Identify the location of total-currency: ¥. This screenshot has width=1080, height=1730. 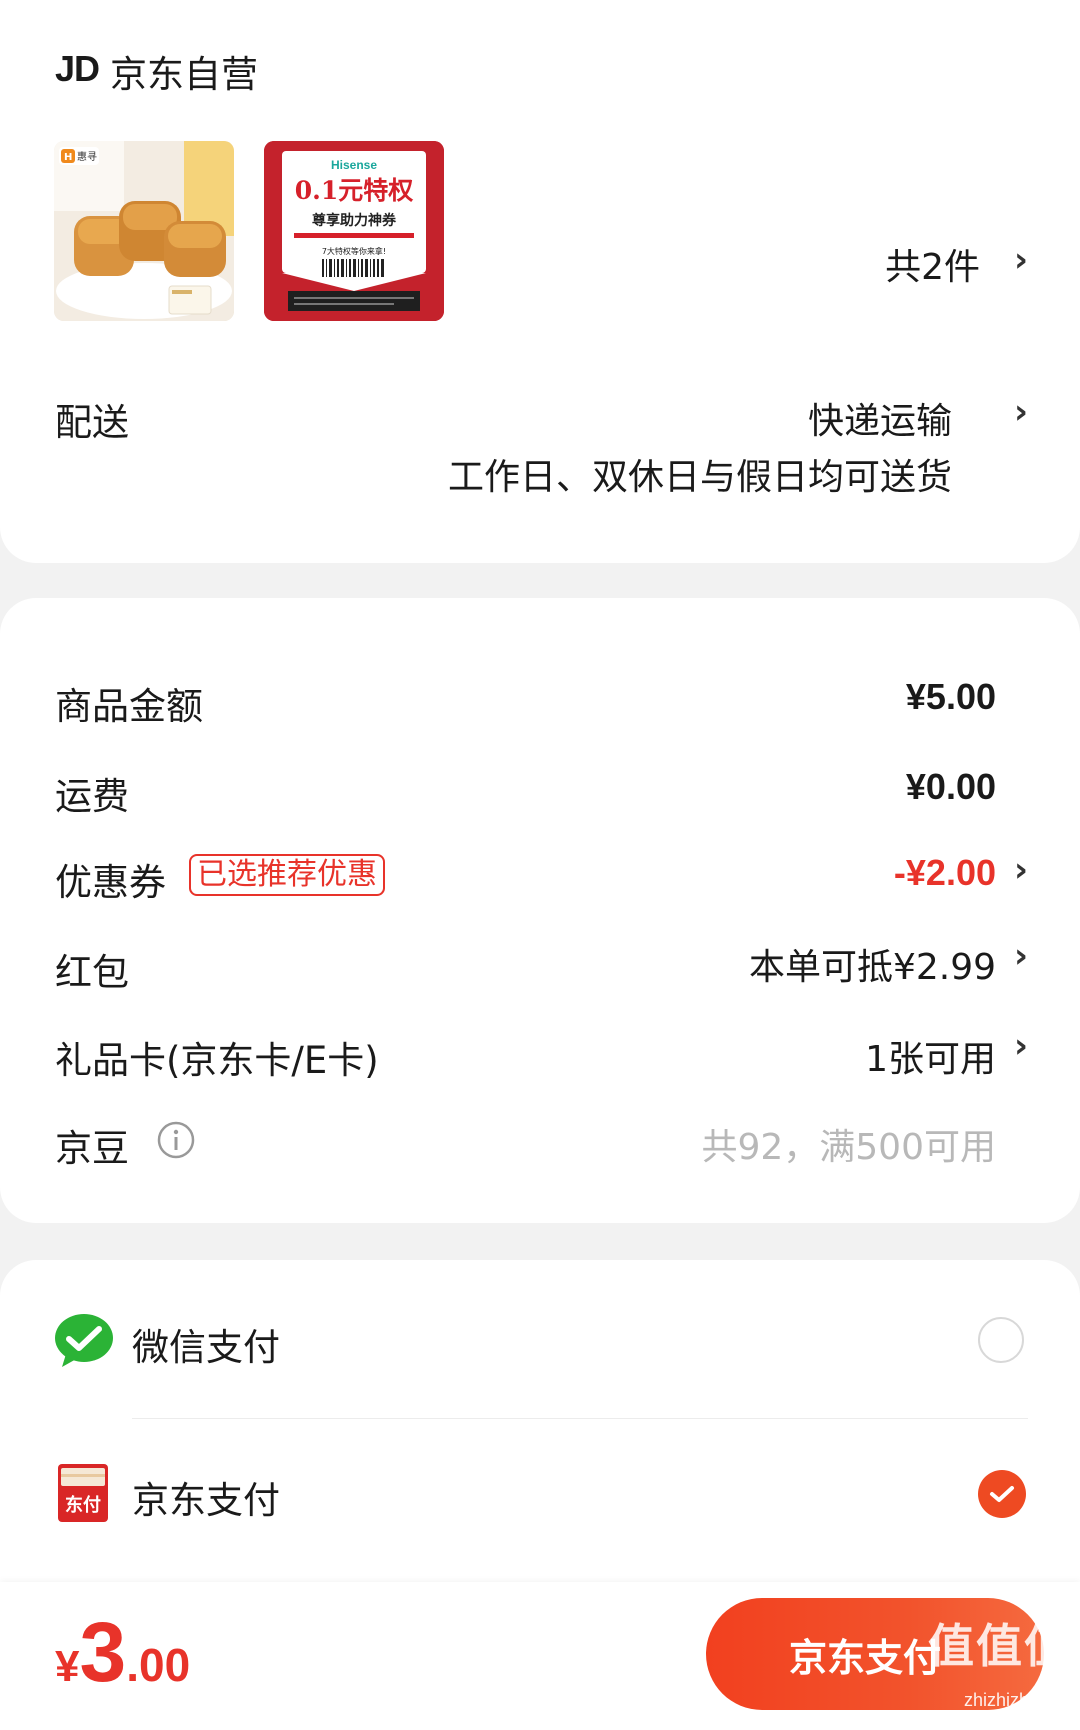
(67, 1666).